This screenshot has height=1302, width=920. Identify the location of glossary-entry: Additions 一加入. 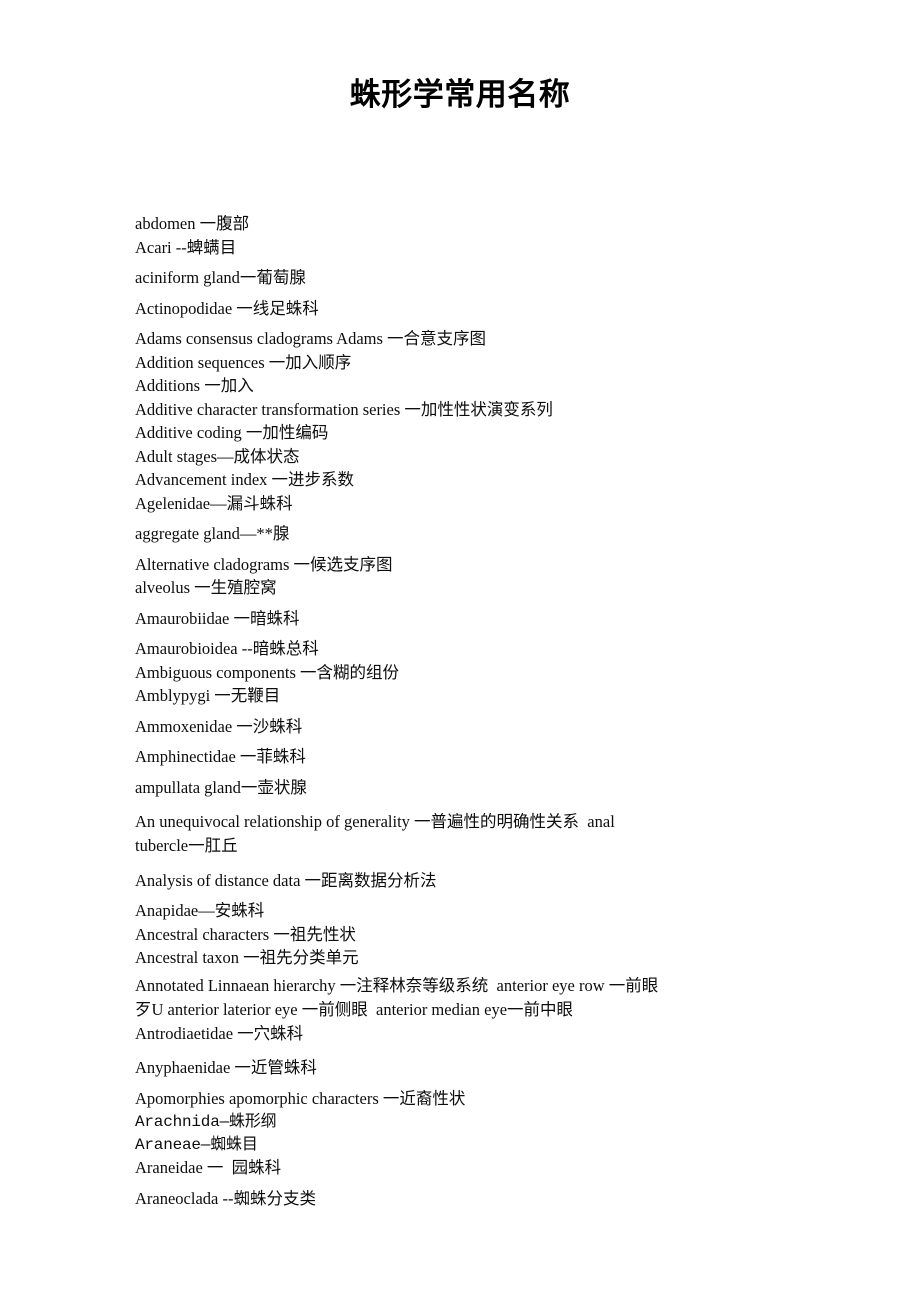
(194, 385).